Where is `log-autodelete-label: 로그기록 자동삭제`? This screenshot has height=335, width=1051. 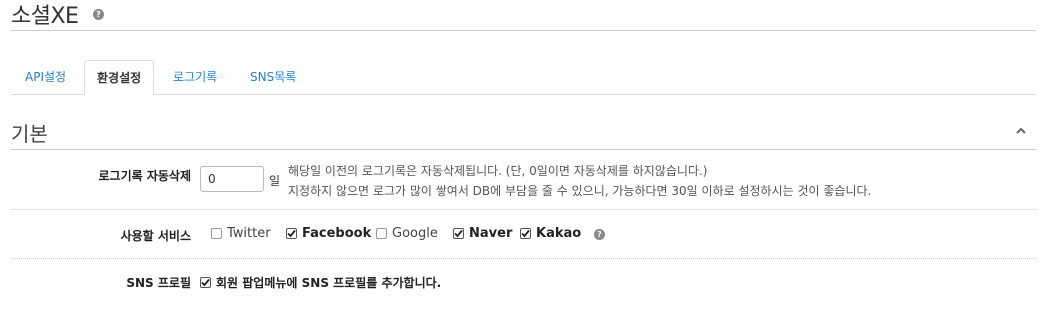 log-autodelete-label: 로그기록 자동삭제 is located at coordinates (145, 176).